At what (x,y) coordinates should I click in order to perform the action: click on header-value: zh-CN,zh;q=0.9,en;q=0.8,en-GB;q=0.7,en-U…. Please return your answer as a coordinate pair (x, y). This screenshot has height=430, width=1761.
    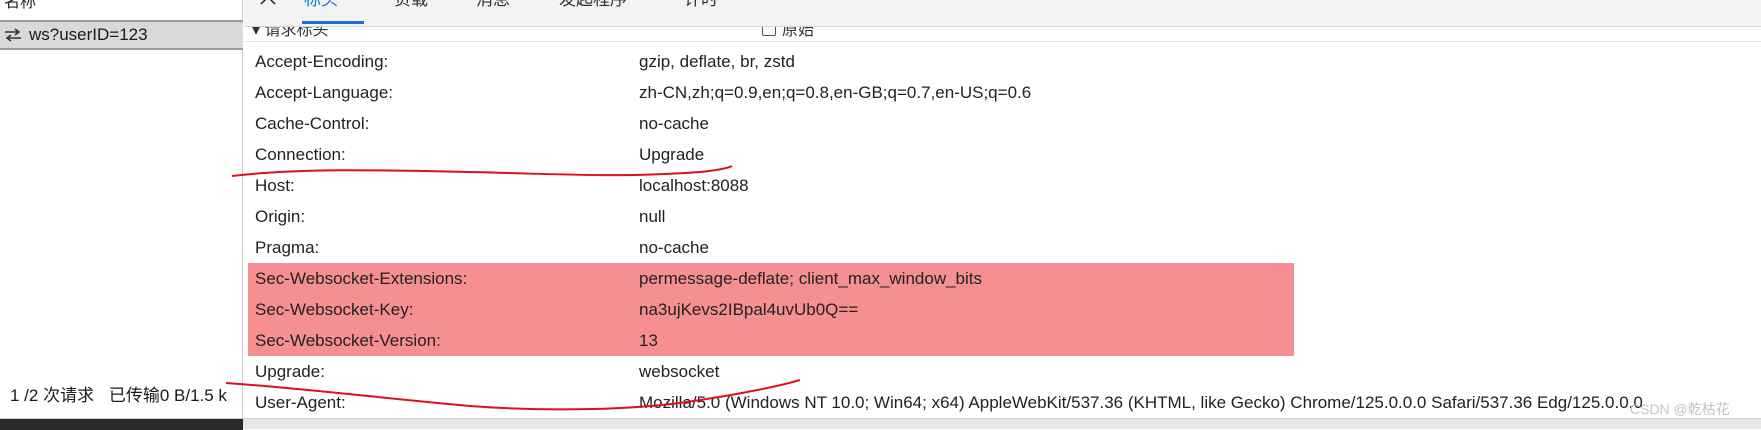
    Looking at the image, I should click on (835, 92).